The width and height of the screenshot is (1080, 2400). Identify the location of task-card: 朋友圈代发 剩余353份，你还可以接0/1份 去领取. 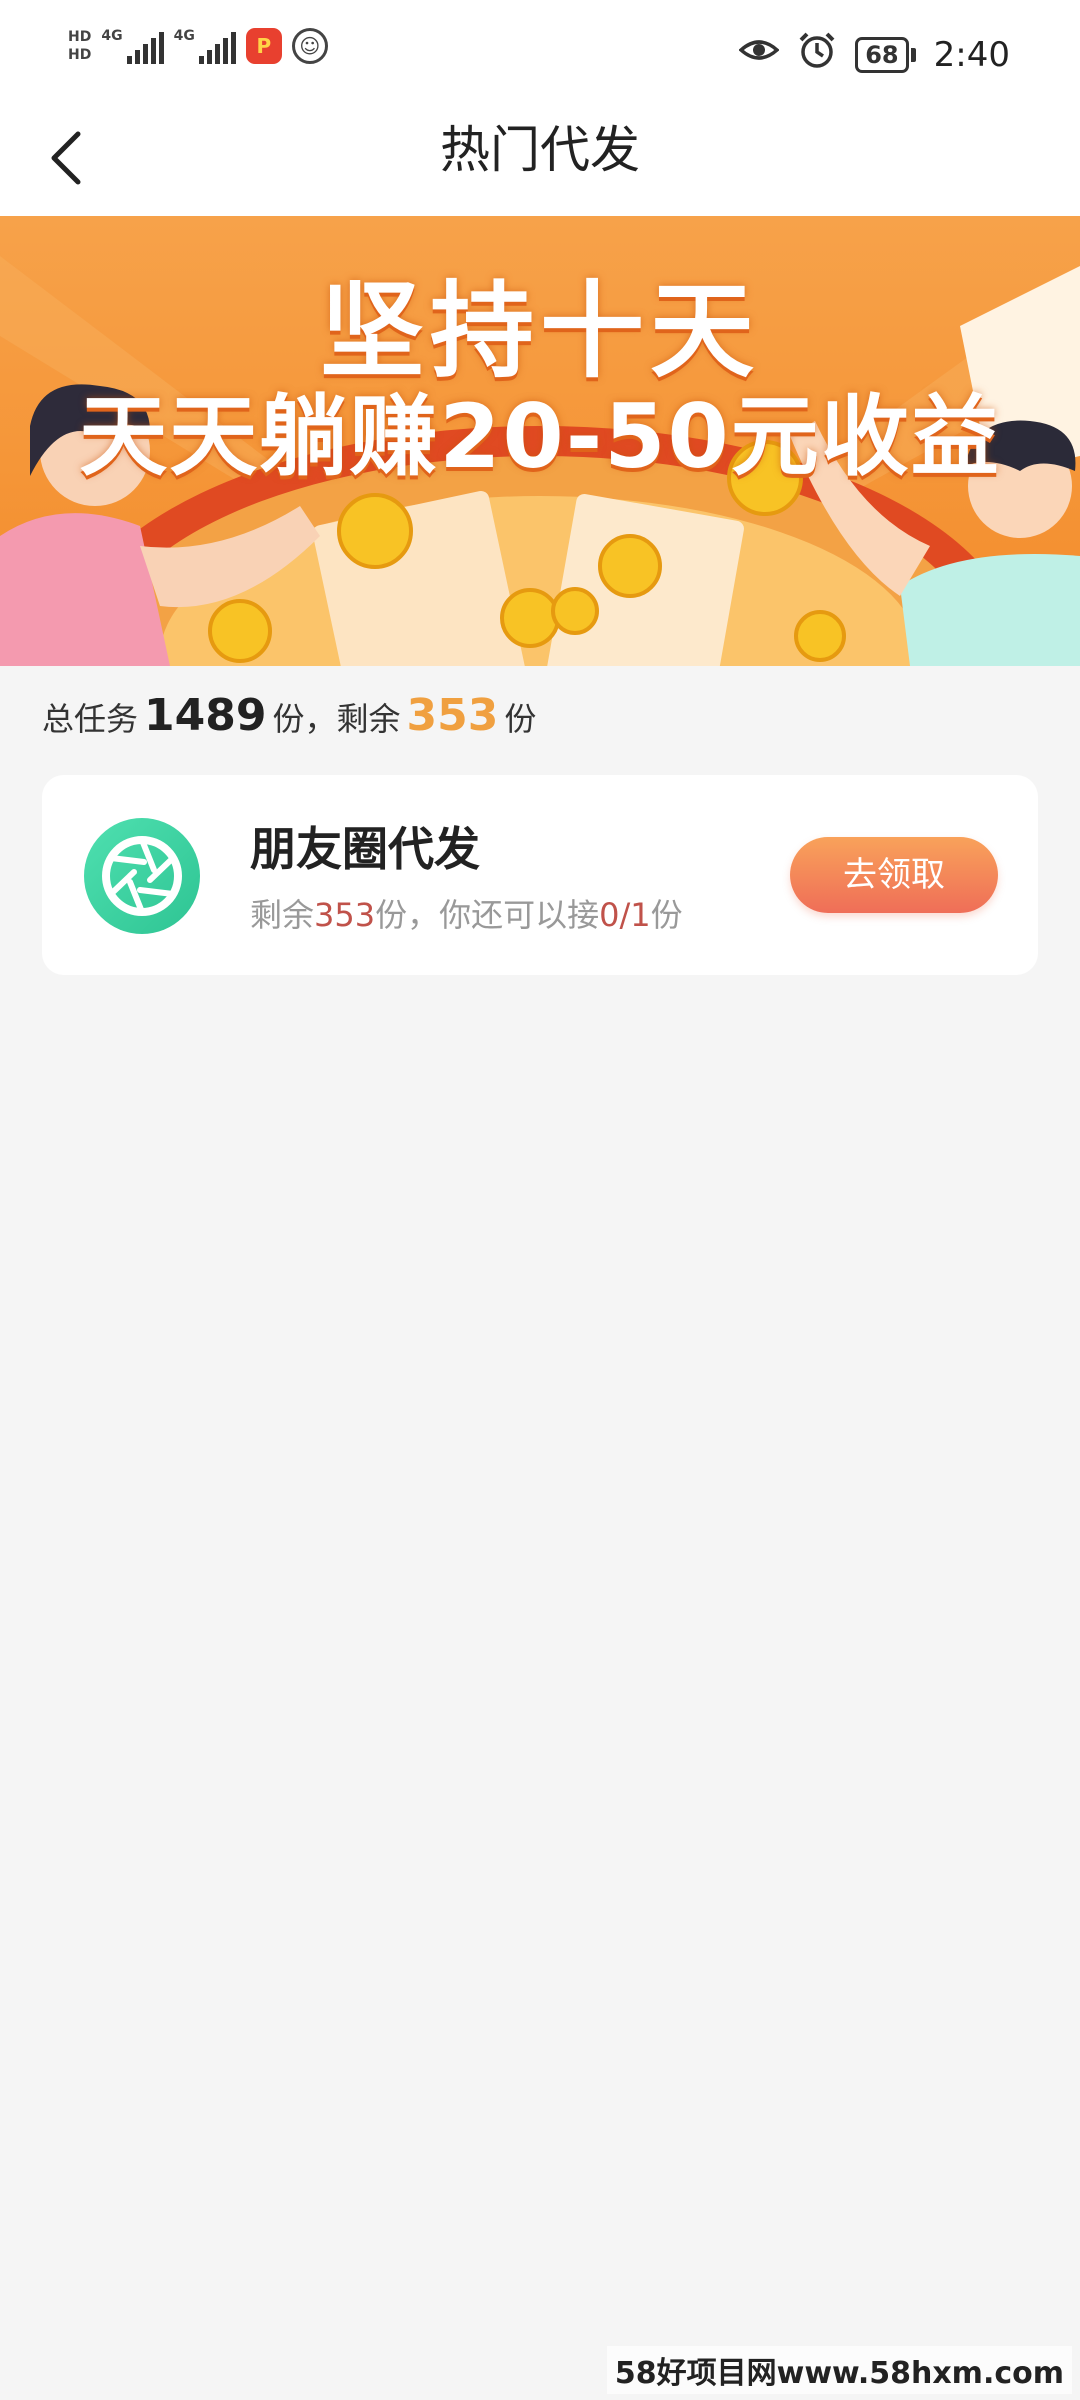
(540, 875).